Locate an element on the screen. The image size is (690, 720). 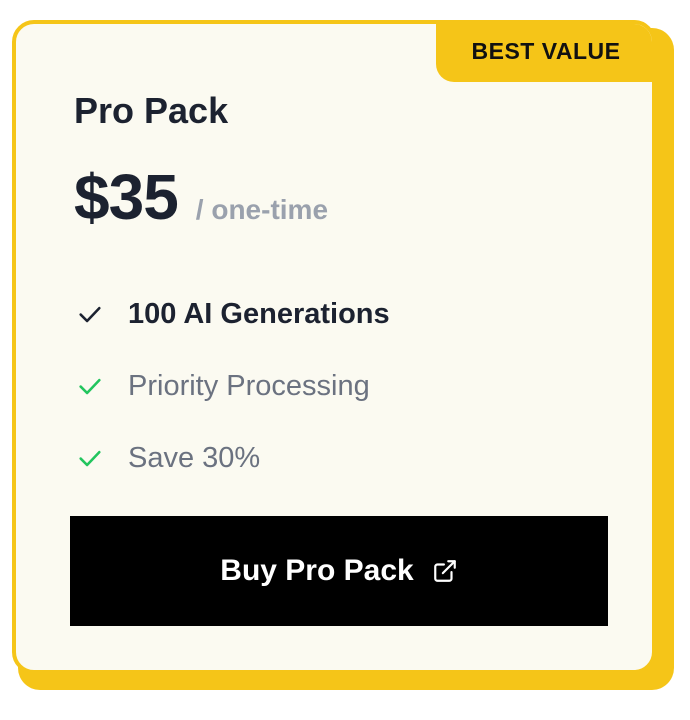
feature-item: Priority Processing is located at coordinates (344, 386).